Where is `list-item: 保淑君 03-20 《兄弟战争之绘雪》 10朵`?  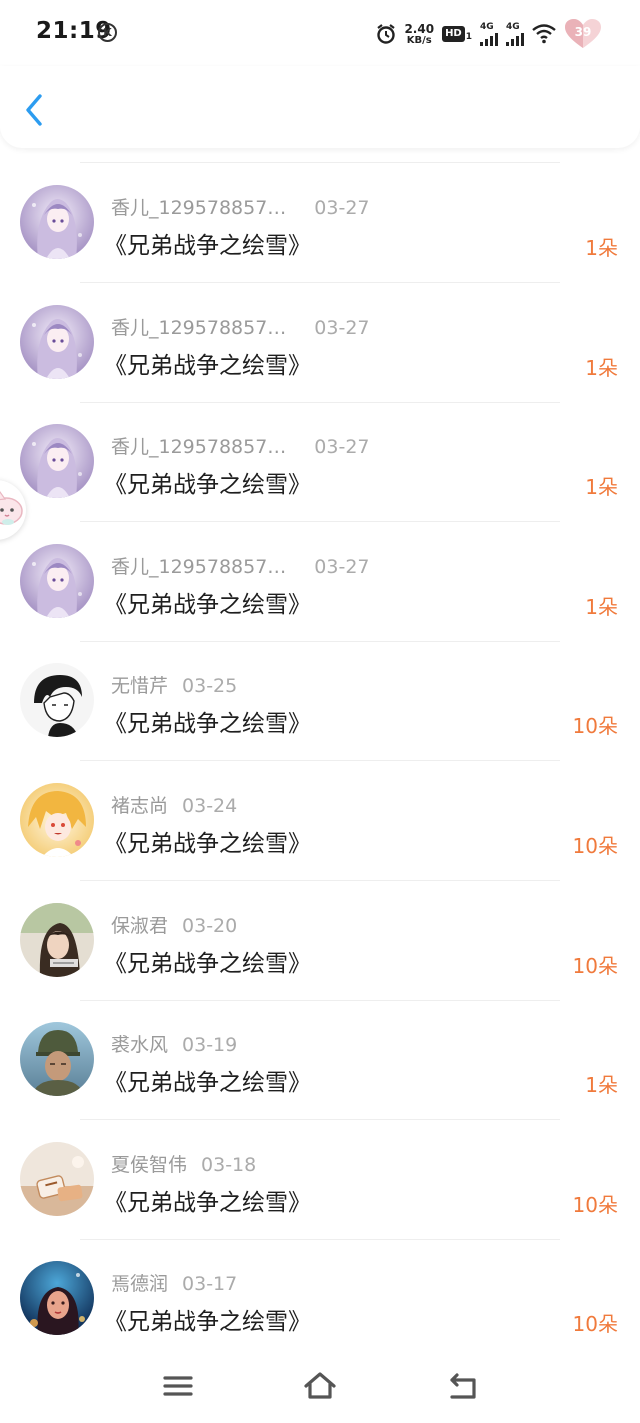
list-item: 保淑君 03-20 《兄弟战争之绘雪》 10朵 is located at coordinates (320, 941).